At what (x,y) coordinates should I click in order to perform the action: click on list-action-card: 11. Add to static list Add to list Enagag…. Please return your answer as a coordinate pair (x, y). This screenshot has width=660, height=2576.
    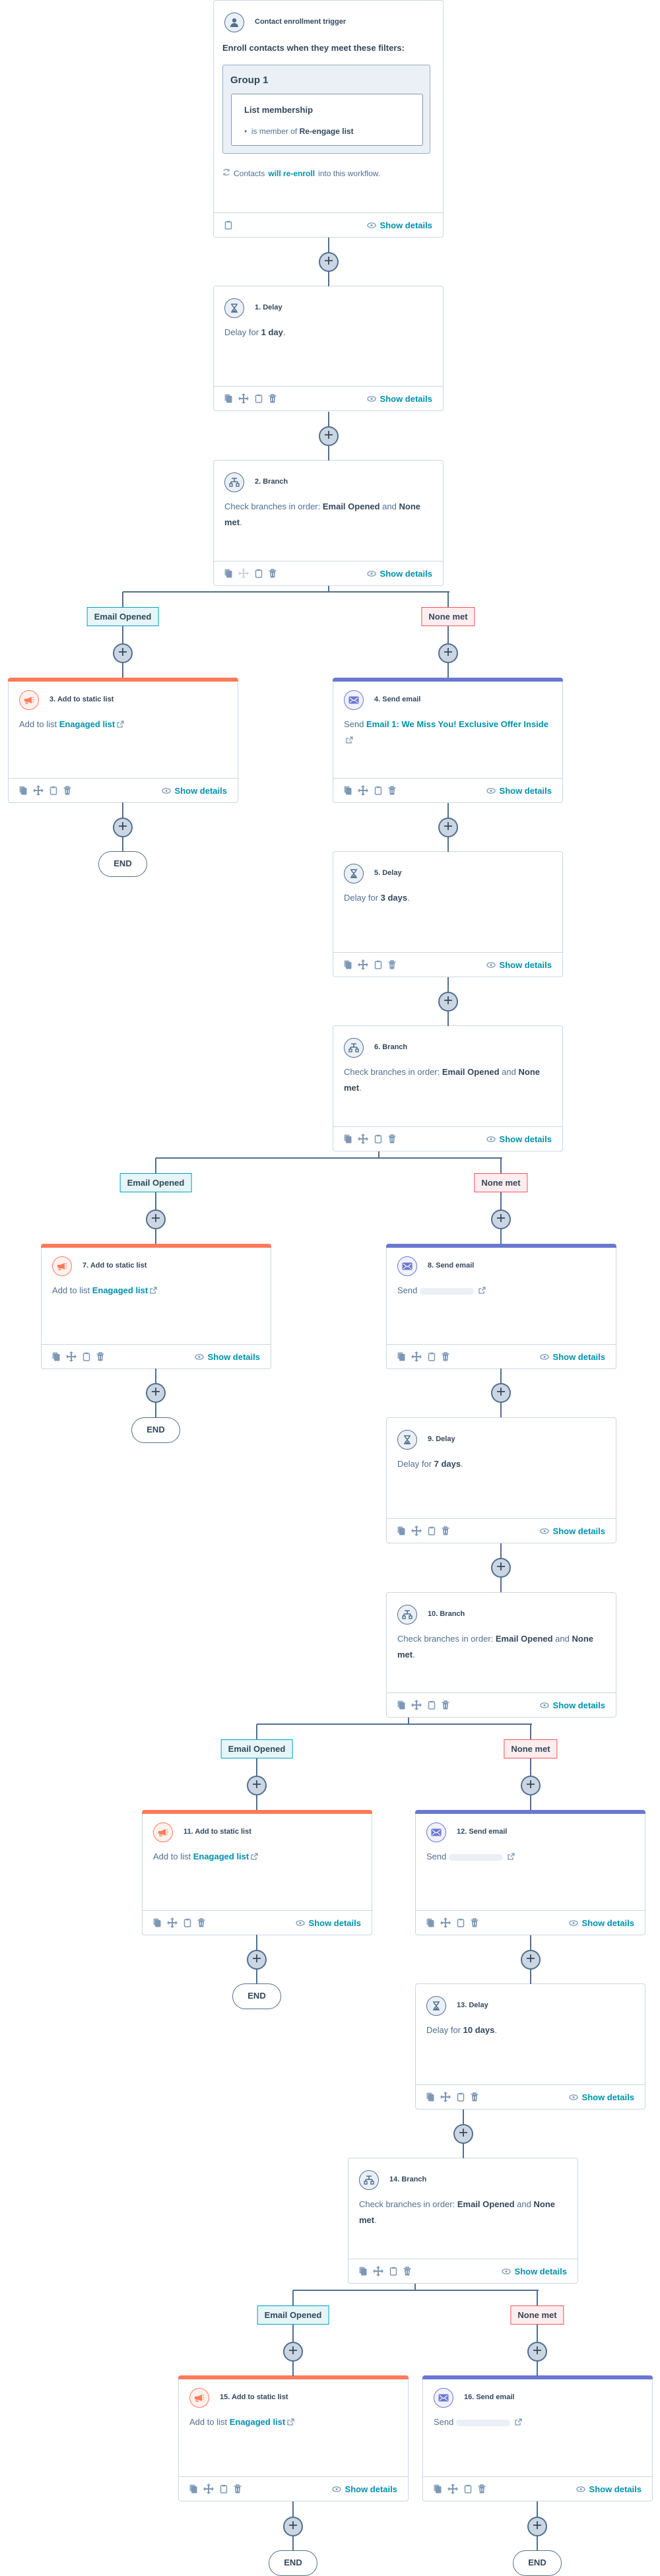
    Looking at the image, I should click on (257, 1872).